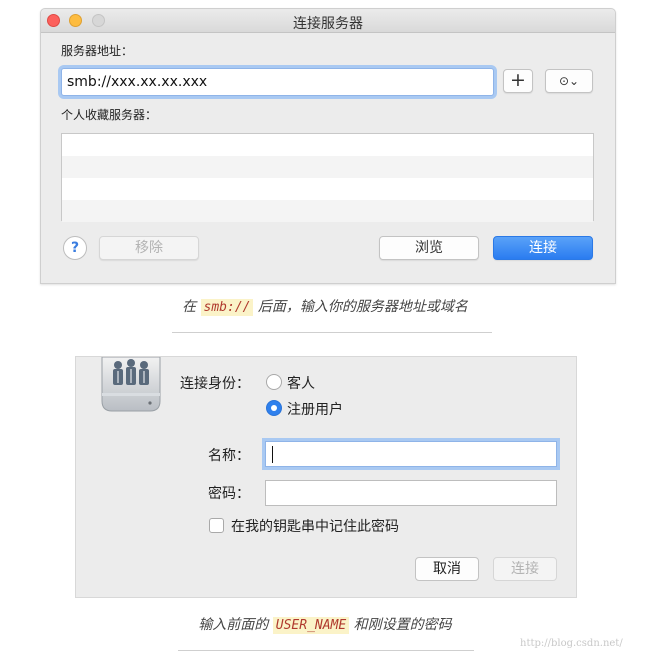 Image resolution: width=650 pixels, height=656 pixels. Describe the element at coordinates (411, 493) in the screenshot. I see `password-input` at that location.